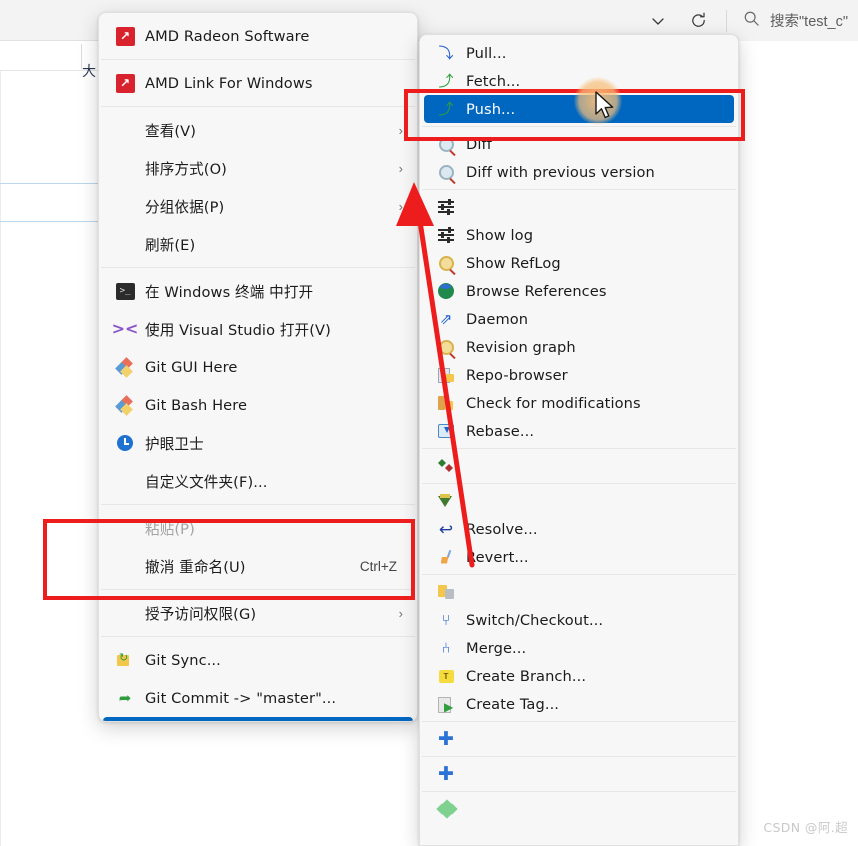 The height and width of the screenshot is (846, 858). What do you see at coordinates (579, 207) in the screenshot?
I see `submenu-item-show-log` at bounding box center [579, 207].